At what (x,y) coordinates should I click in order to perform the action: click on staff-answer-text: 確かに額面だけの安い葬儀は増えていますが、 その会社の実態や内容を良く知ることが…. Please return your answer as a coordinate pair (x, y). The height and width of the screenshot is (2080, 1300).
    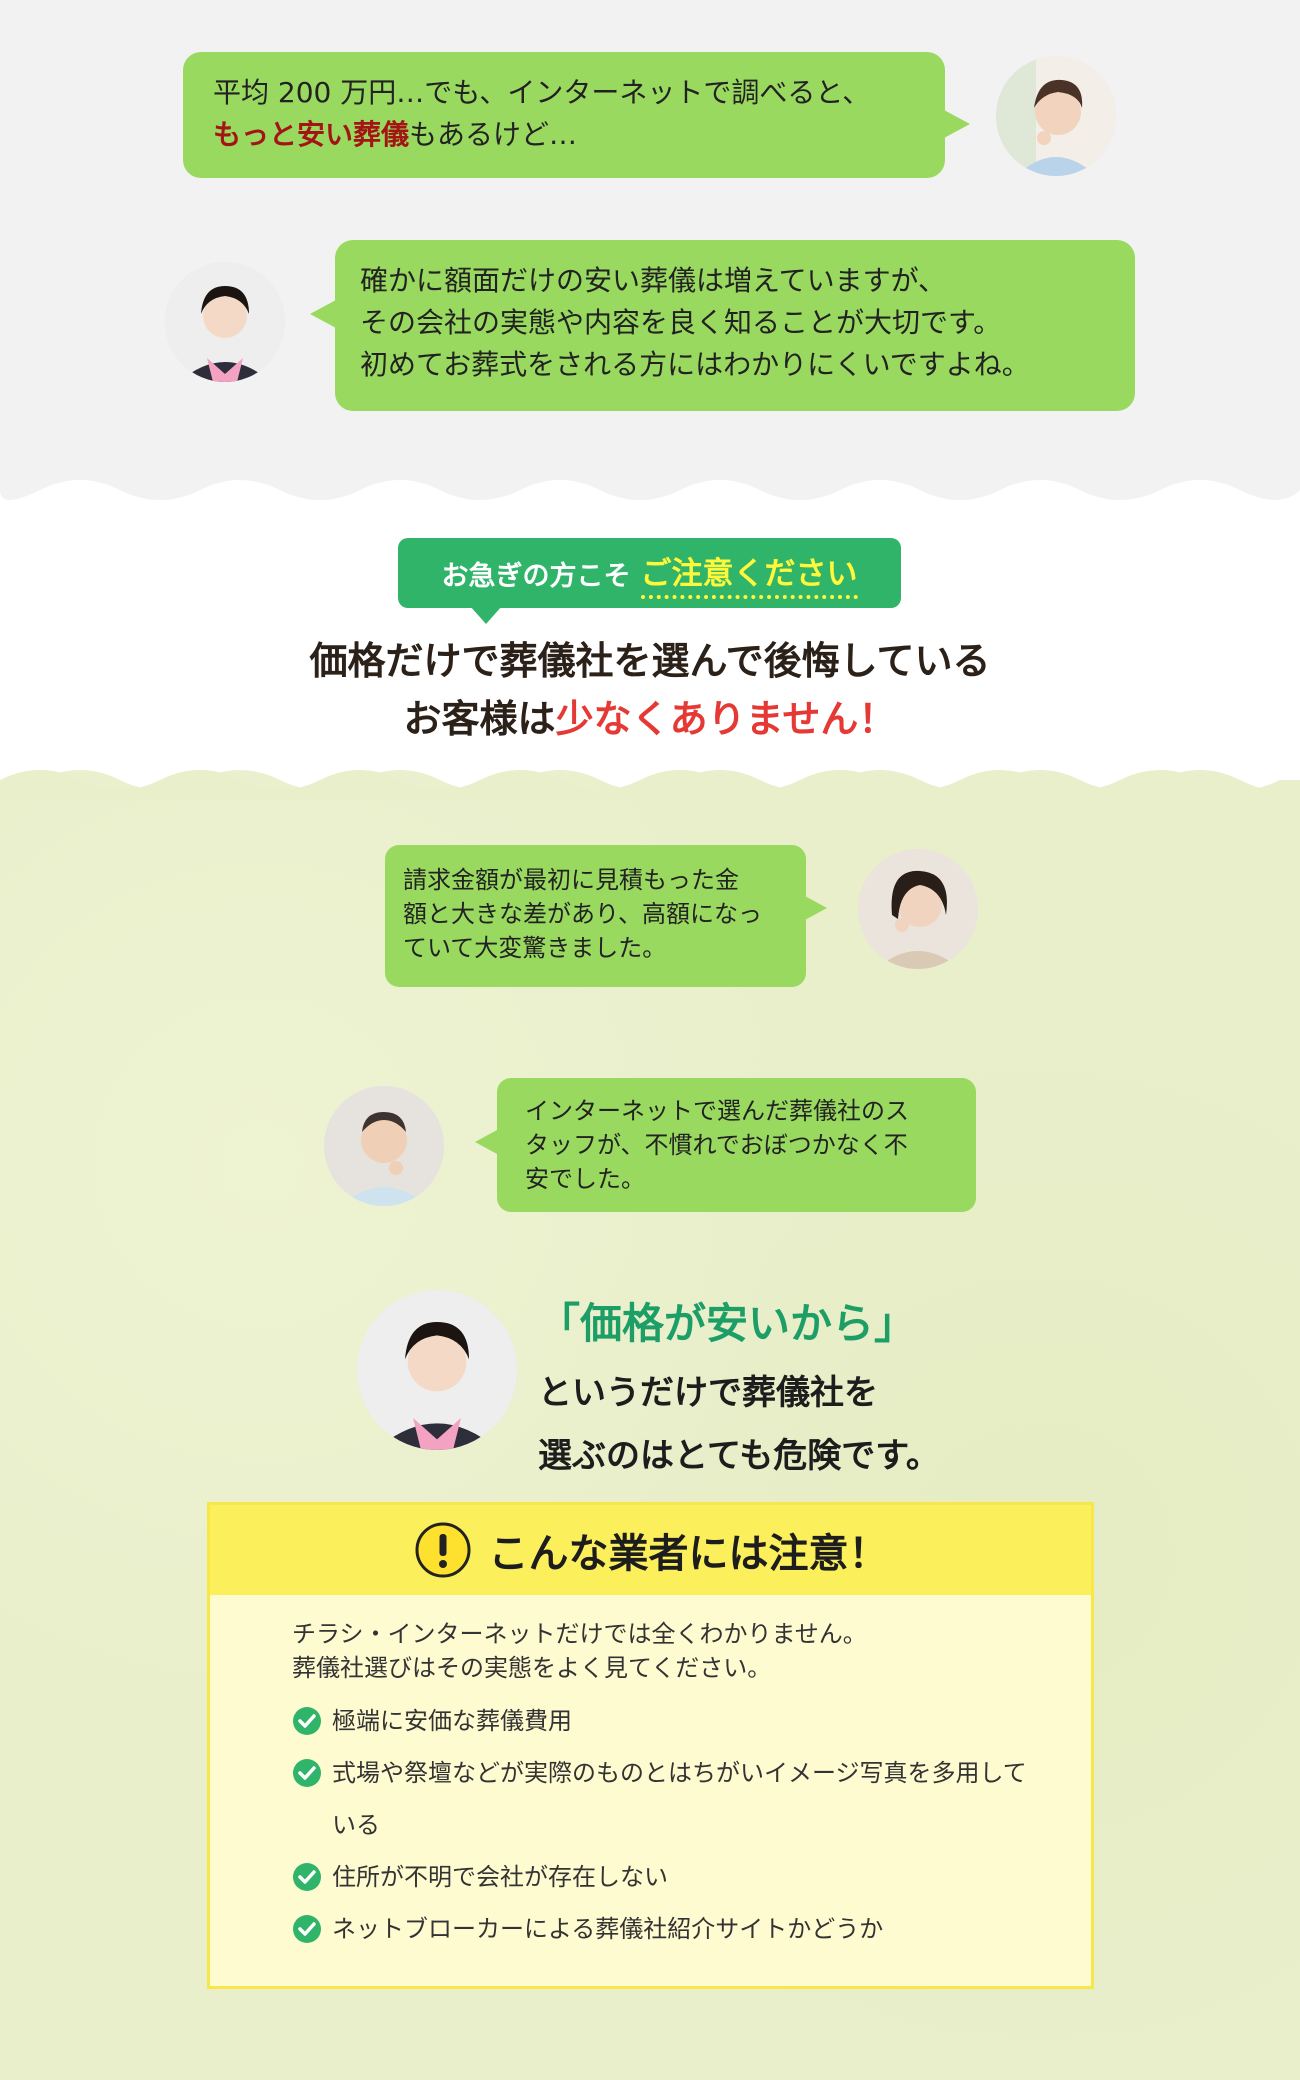
    Looking at the image, I should click on (695, 323).